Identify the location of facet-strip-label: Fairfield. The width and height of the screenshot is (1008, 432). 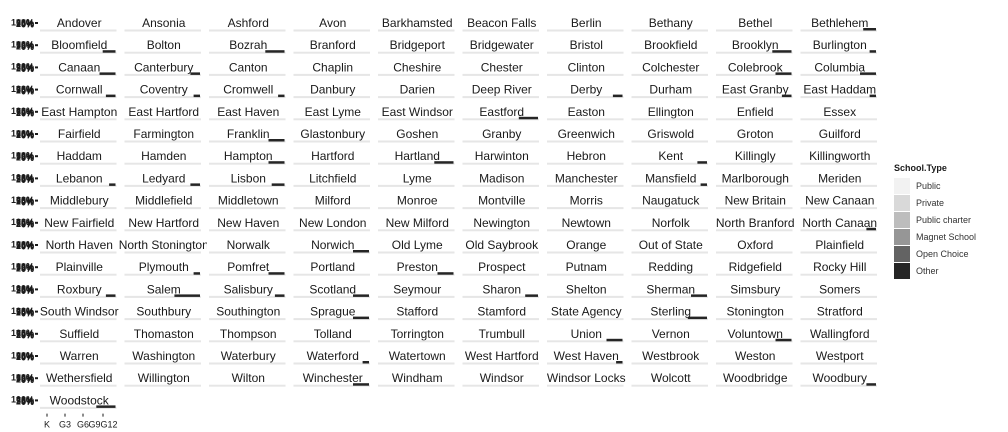
(79, 134).